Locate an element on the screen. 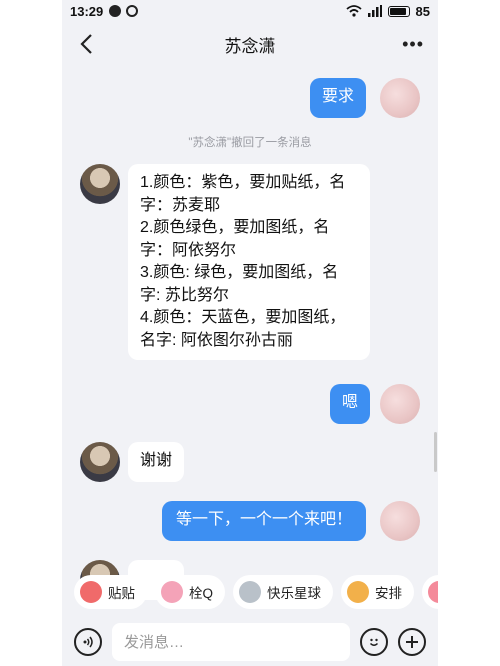 The image size is (500, 666). message-bubble-in: 谢谢 is located at coordinates (156, 462).